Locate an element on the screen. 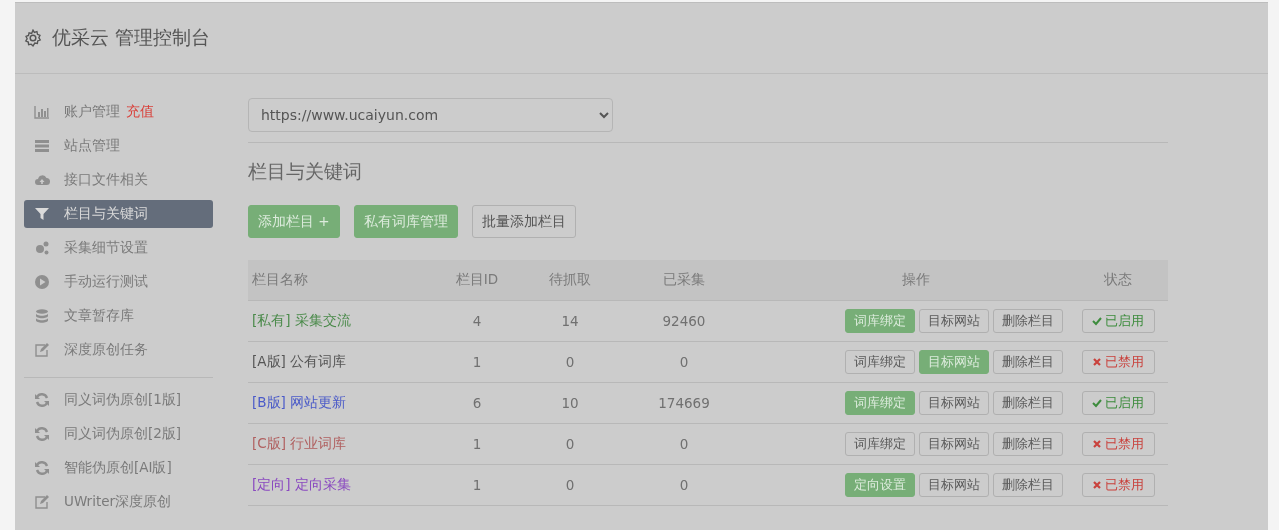  play-icon is located at coordinates (42, 282).